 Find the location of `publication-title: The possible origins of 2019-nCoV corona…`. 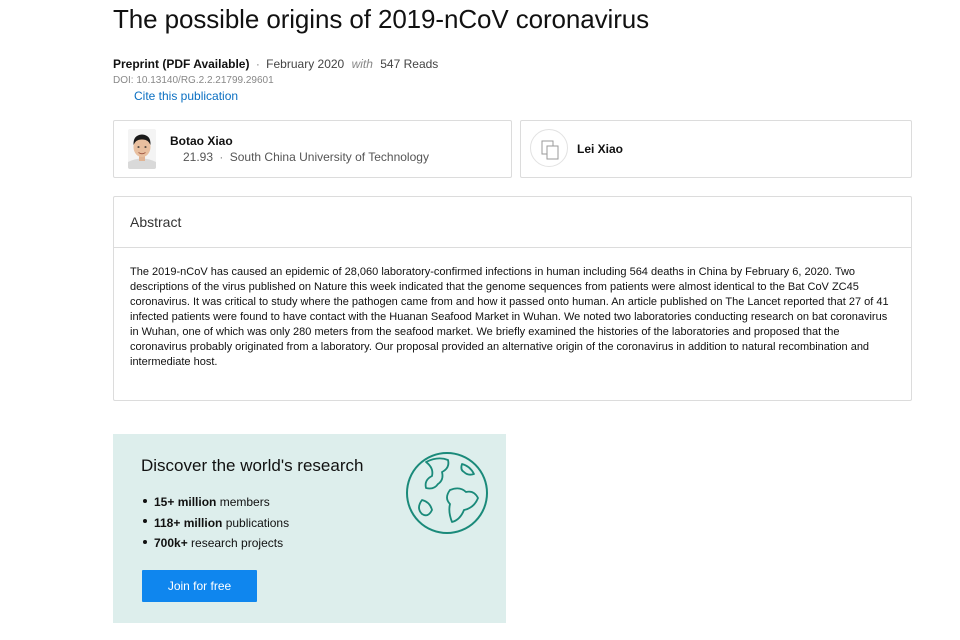

publication-title: The possible origins of 2019-nCoV corona… is located at coordinates (381, 19).